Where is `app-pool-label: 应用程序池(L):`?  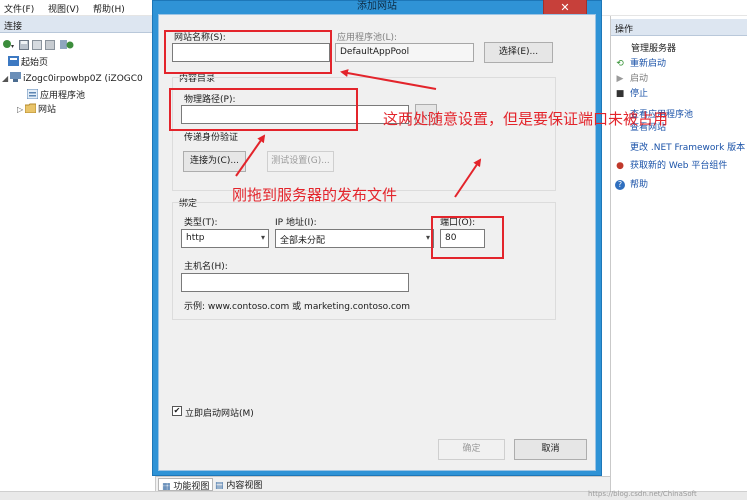
app-pool-label: 应用程序池(L): is located at coordinates (367, 38).